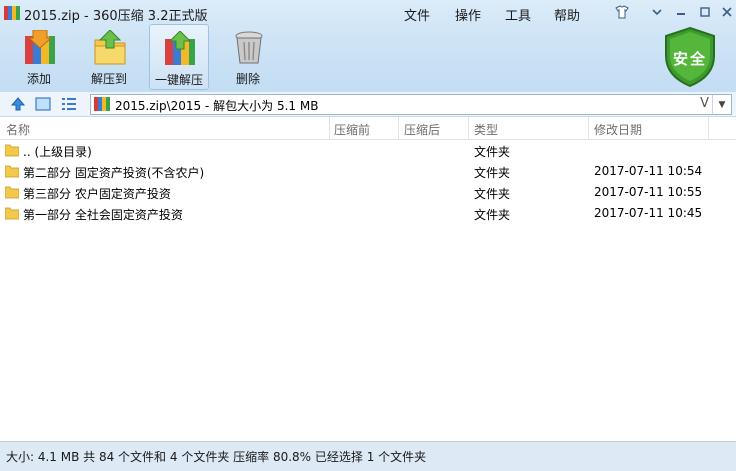 The image size is (736, 471). I want to click on list-view-icon, so click(69, 104).